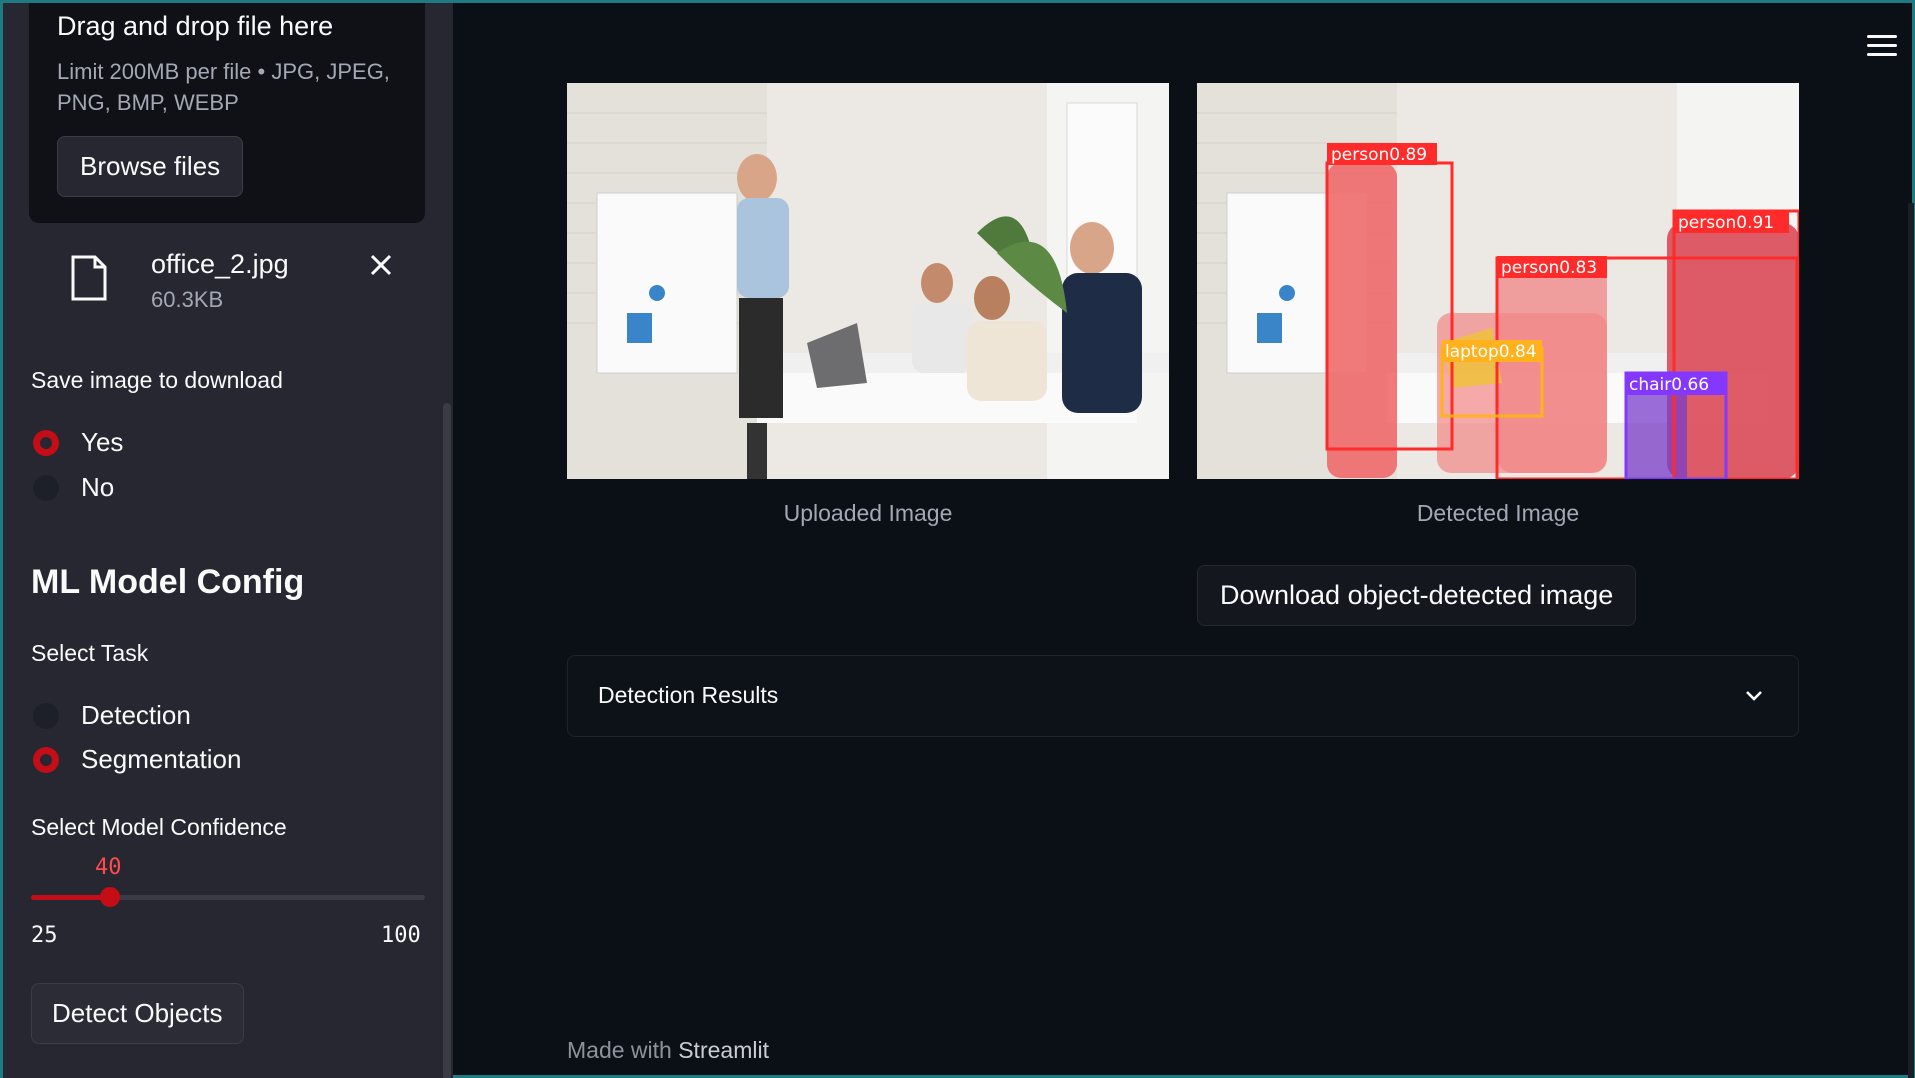  Describe the element at coordinates (73, 487) in the screenshot. I see `radio-save-no: No` at that location.